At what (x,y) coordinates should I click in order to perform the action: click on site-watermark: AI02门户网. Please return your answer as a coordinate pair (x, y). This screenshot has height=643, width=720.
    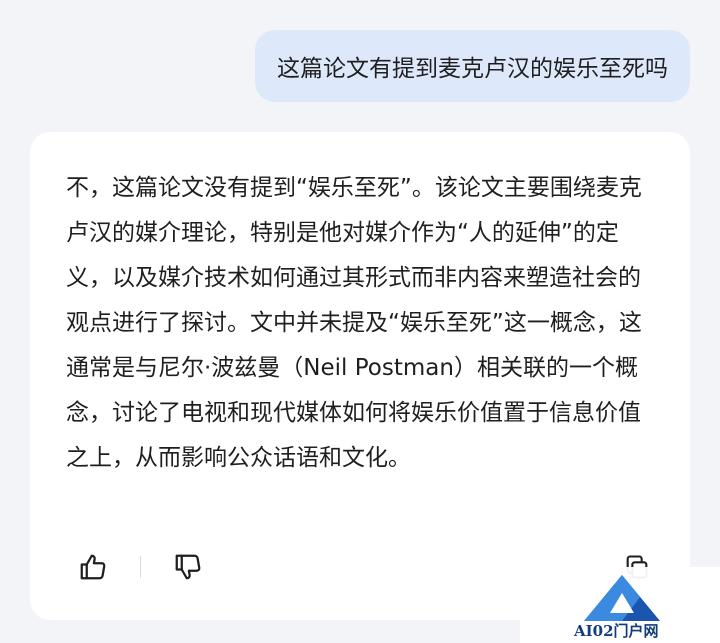
    Looking at the image, I should click on (620, 605).